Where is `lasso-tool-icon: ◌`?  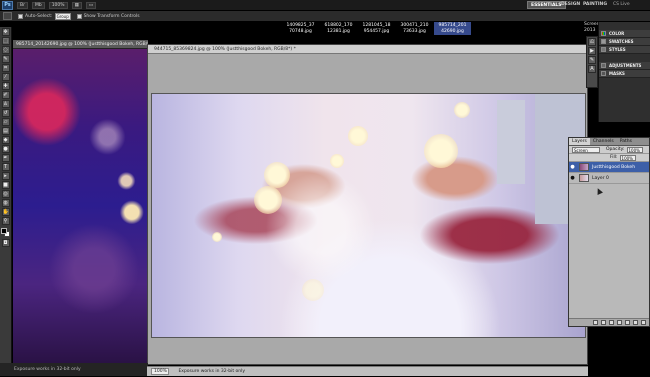 lasso-tool-icon: ◌ is located at coordinates (5, 50).